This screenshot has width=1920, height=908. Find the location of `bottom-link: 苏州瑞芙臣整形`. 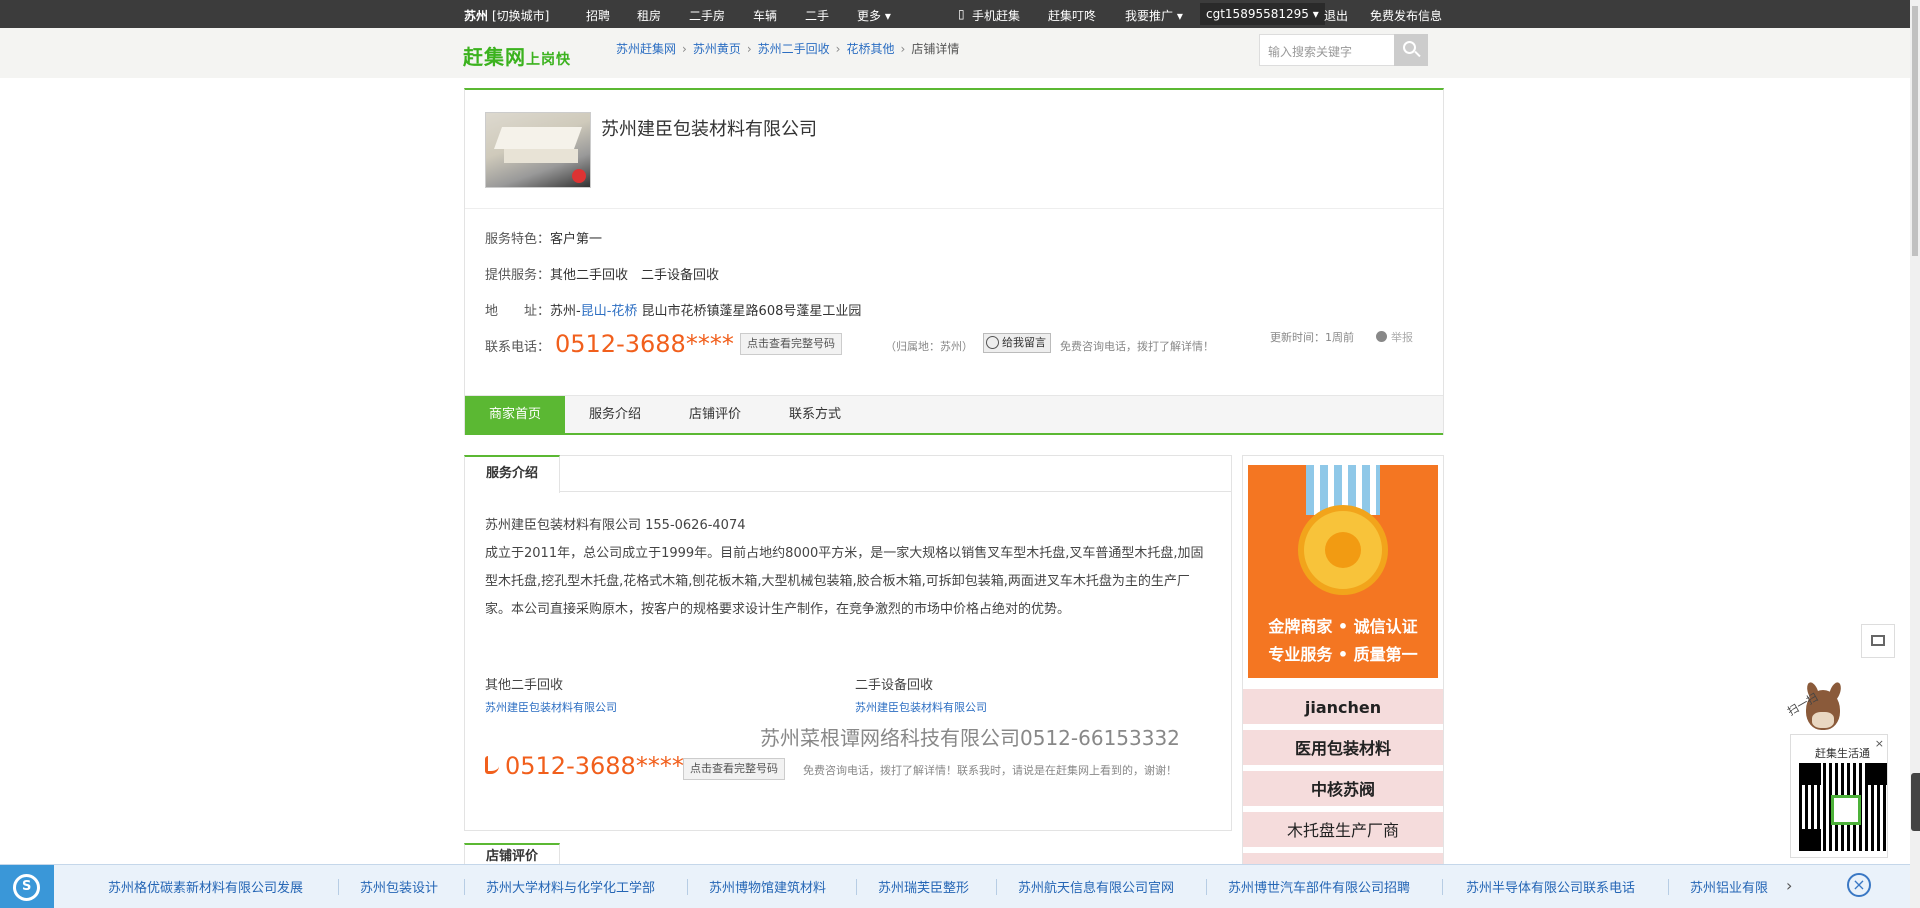

bottom-link: 苏州瑞芙臣整形 is located at coordinates (923, 886).